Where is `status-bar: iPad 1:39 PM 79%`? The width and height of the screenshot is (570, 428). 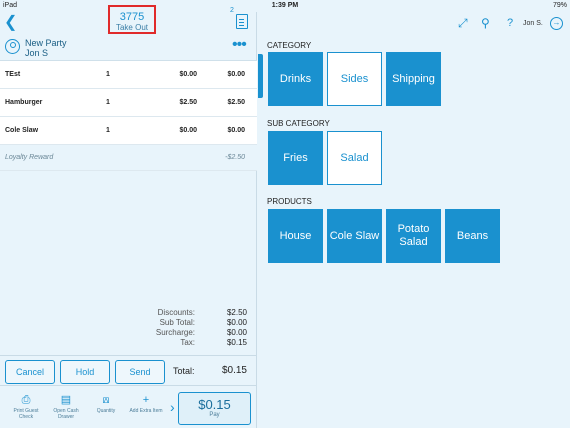
status-bar: iPad 1:39 PM 79% is located at coordinates (285, 6).